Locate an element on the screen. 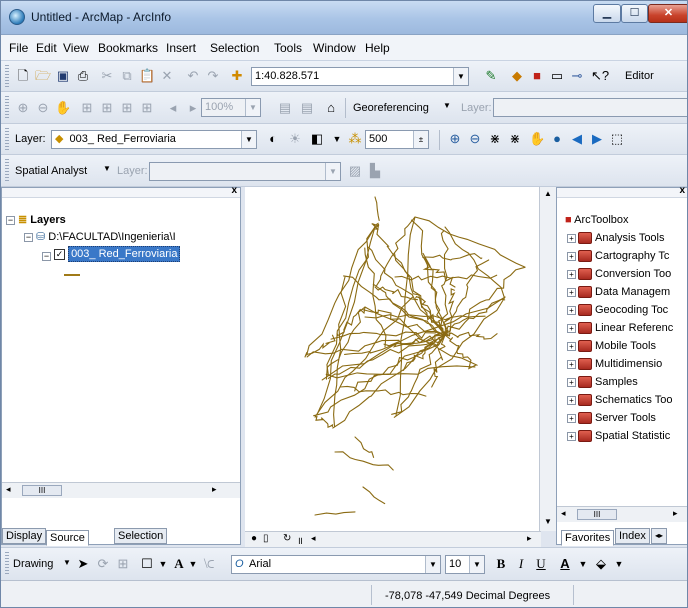  transparency-icon: ◧ is located at coordinates (317, 139).